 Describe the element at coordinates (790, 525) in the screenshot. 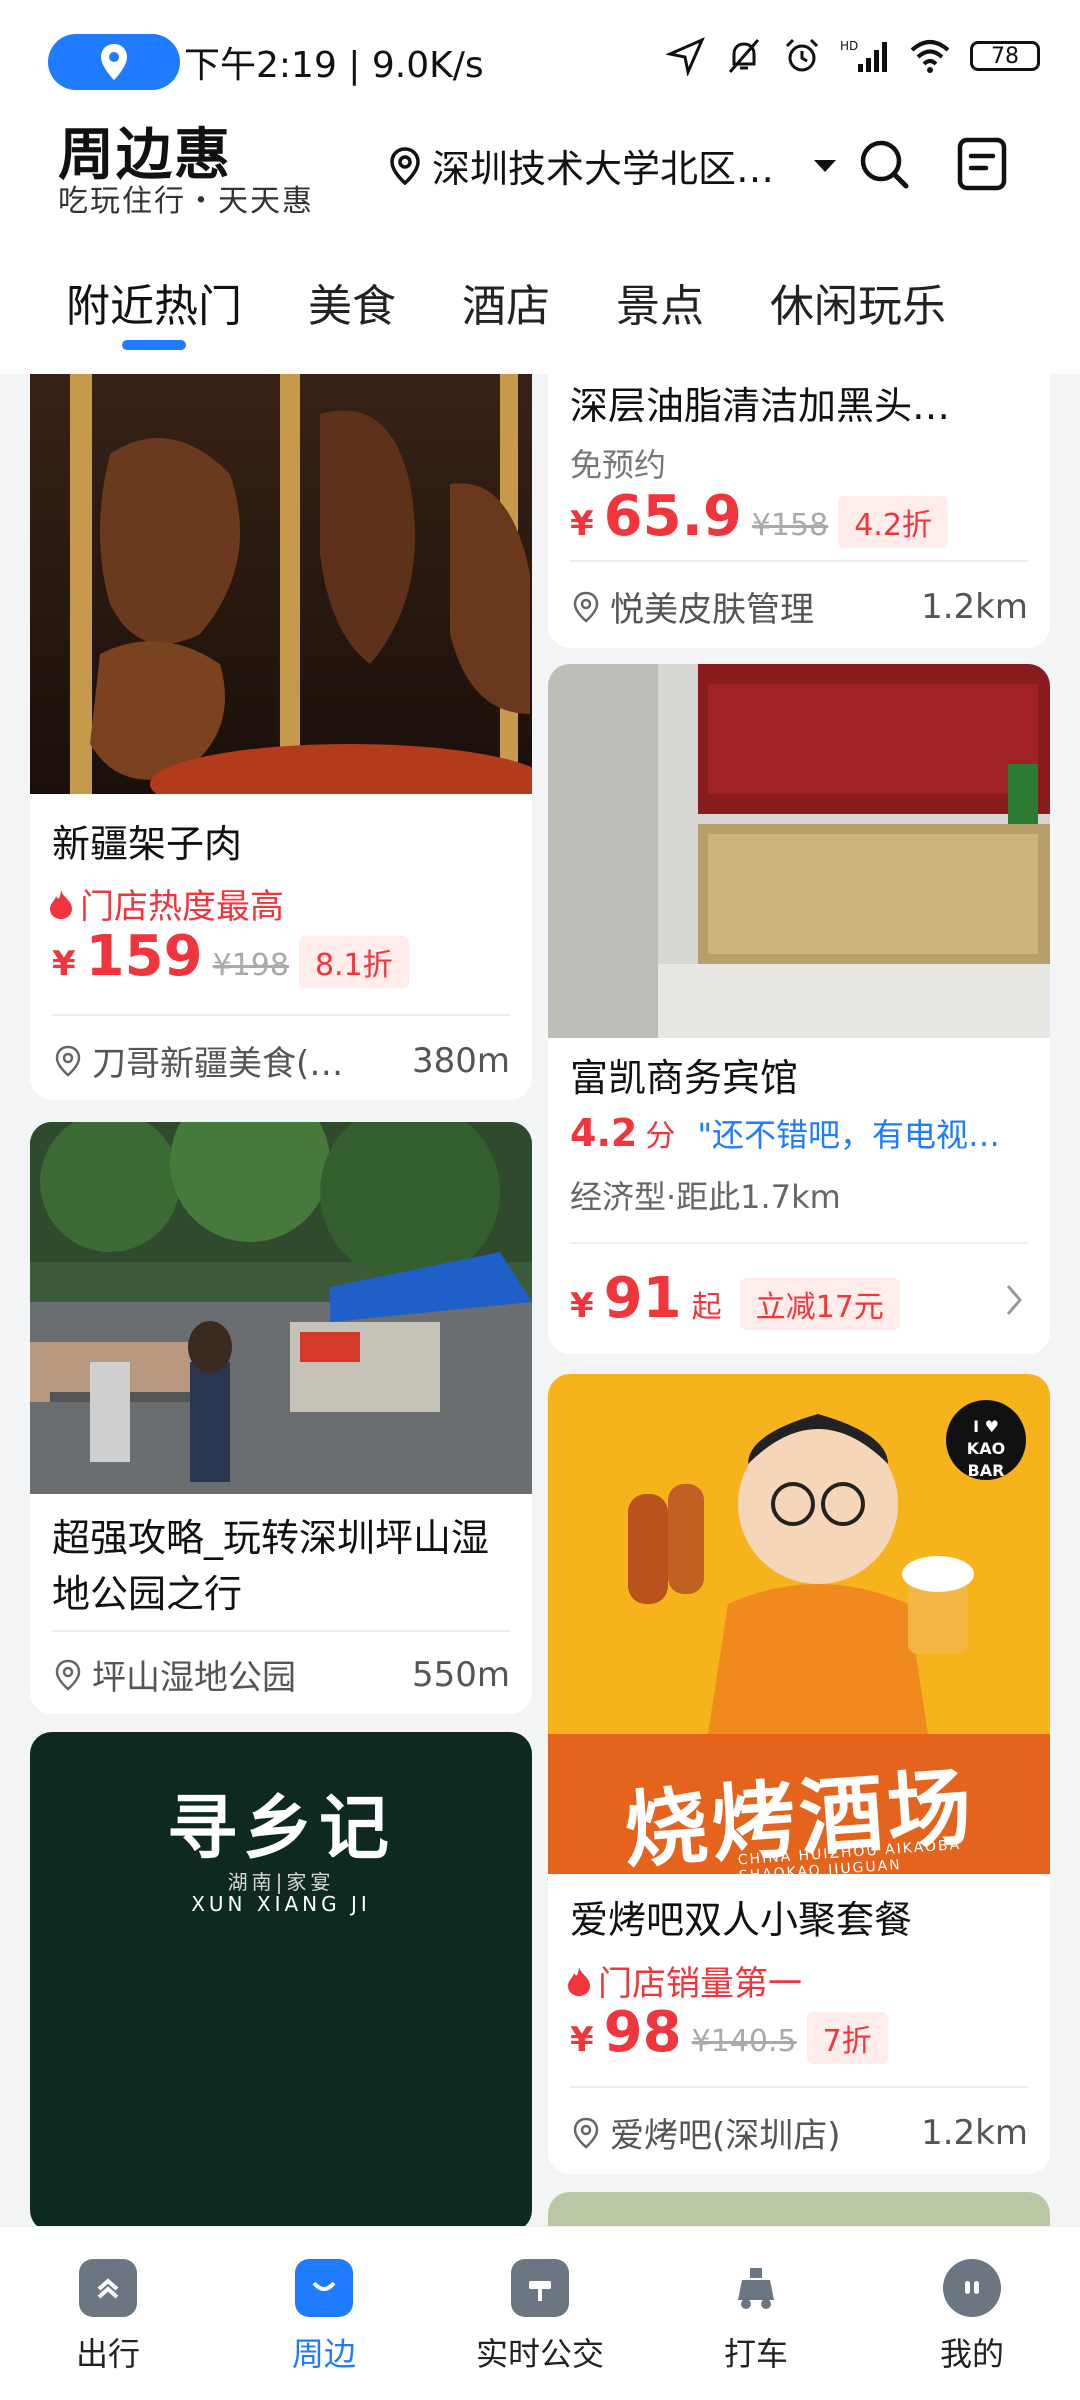

I see `original-price: ¥158` at that location.